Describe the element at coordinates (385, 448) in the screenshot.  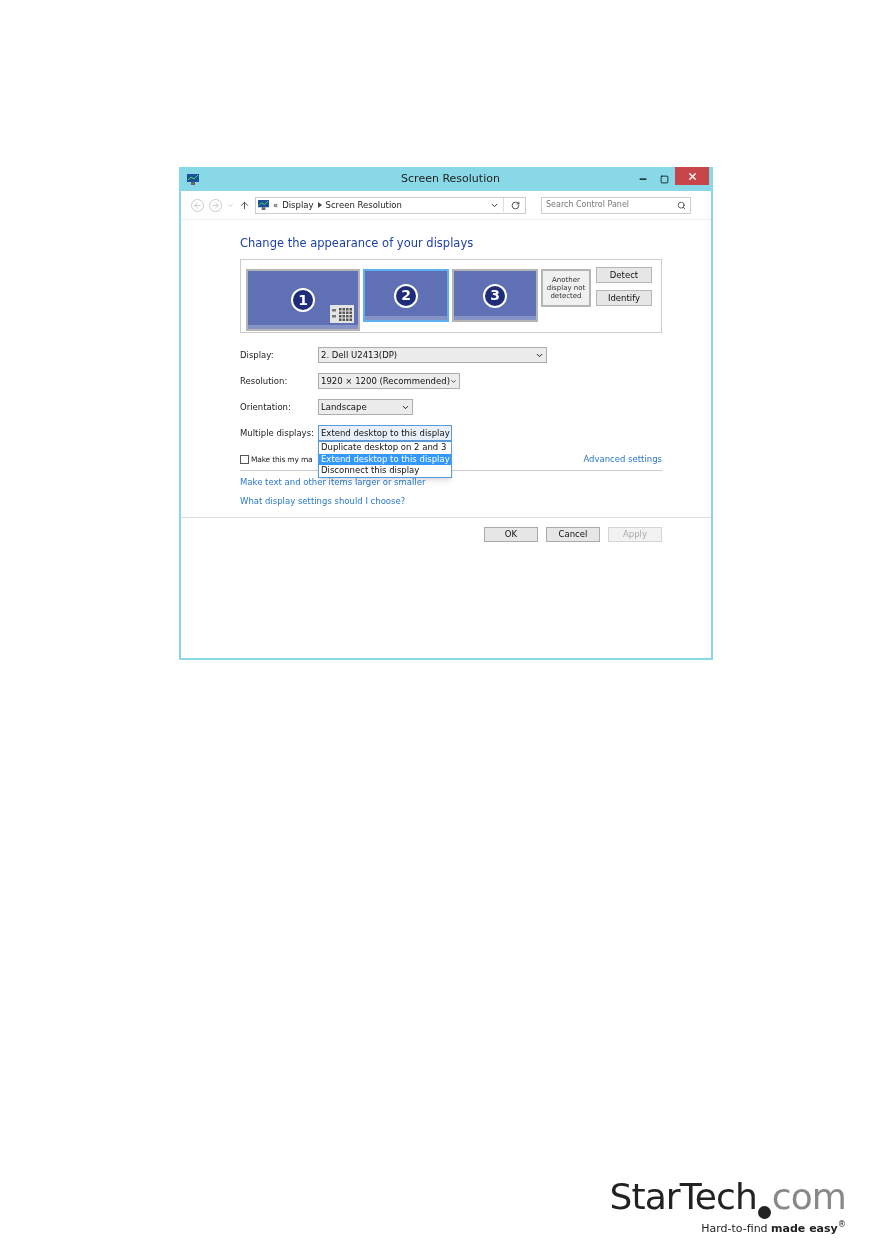
I see `dropdown-option: Duplicate desktop on 2 and 3` at that location.